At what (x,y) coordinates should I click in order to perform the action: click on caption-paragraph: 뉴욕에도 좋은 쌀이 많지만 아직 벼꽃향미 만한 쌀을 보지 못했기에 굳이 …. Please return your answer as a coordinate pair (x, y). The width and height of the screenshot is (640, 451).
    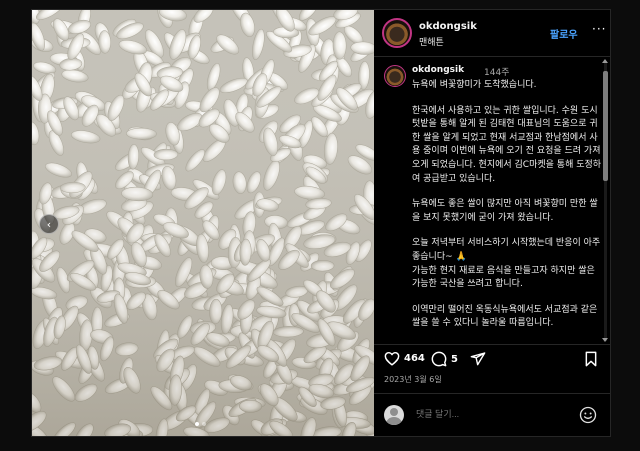
    Looking at the image, I should click on (505, 211).